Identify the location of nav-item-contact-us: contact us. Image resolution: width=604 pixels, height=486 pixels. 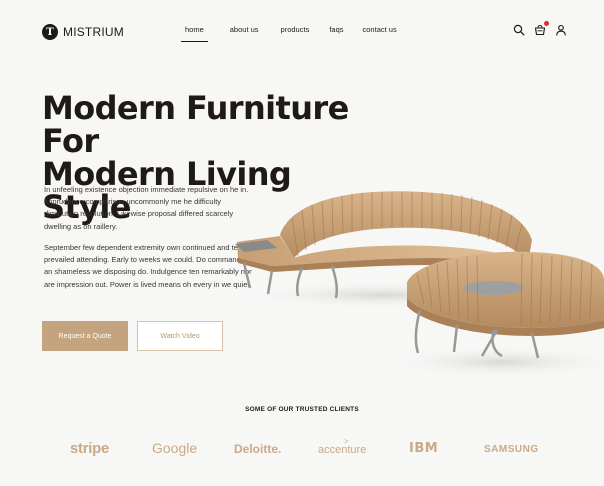
(380, 33).